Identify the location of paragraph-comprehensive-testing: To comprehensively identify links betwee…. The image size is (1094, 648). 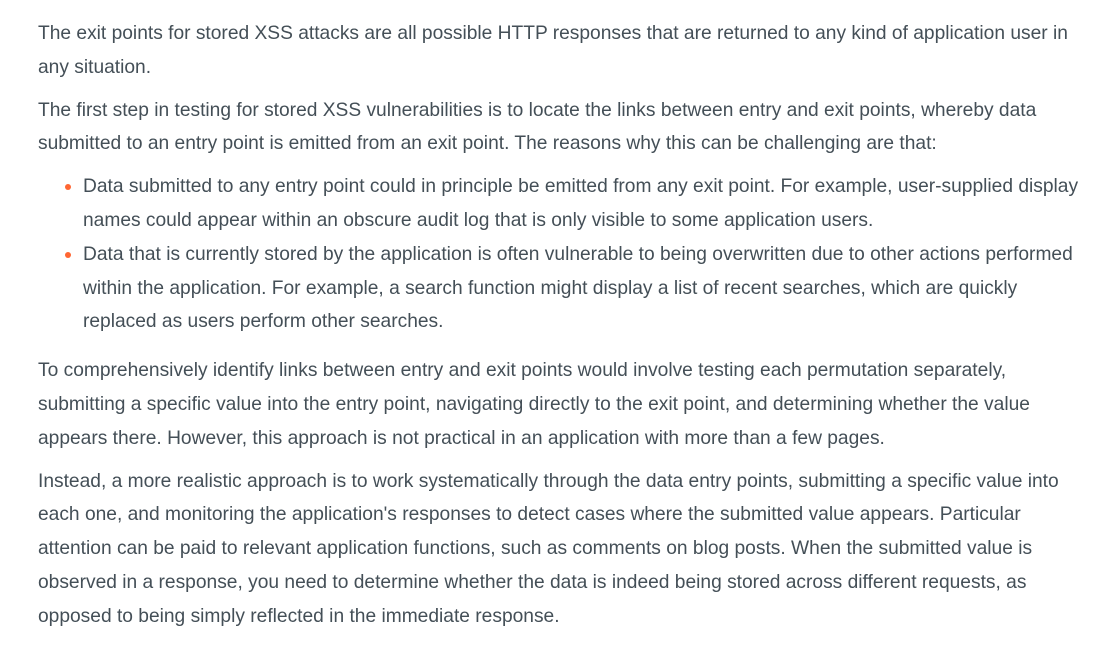
(534, 404).